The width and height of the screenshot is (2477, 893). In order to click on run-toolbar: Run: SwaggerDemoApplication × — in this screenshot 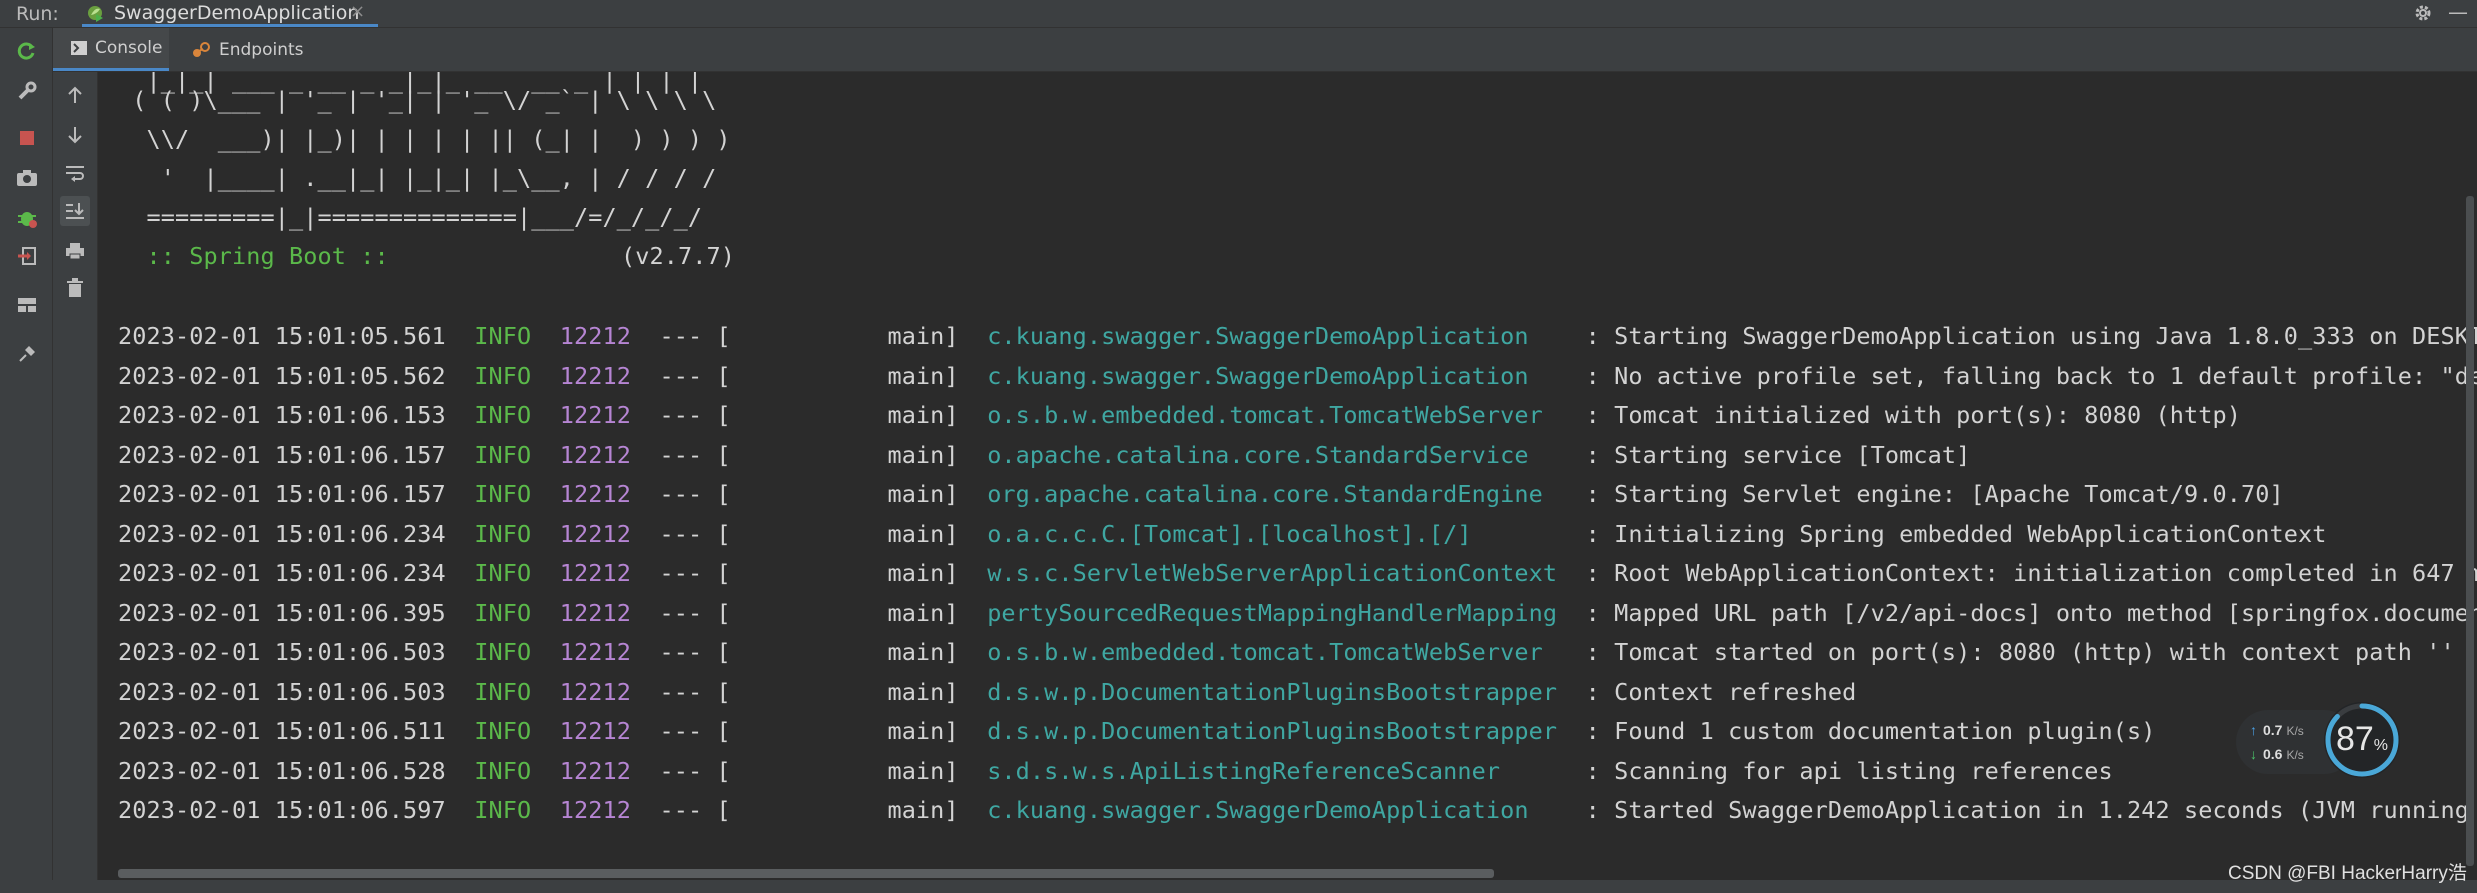, I will do `click(1238, 14)`.